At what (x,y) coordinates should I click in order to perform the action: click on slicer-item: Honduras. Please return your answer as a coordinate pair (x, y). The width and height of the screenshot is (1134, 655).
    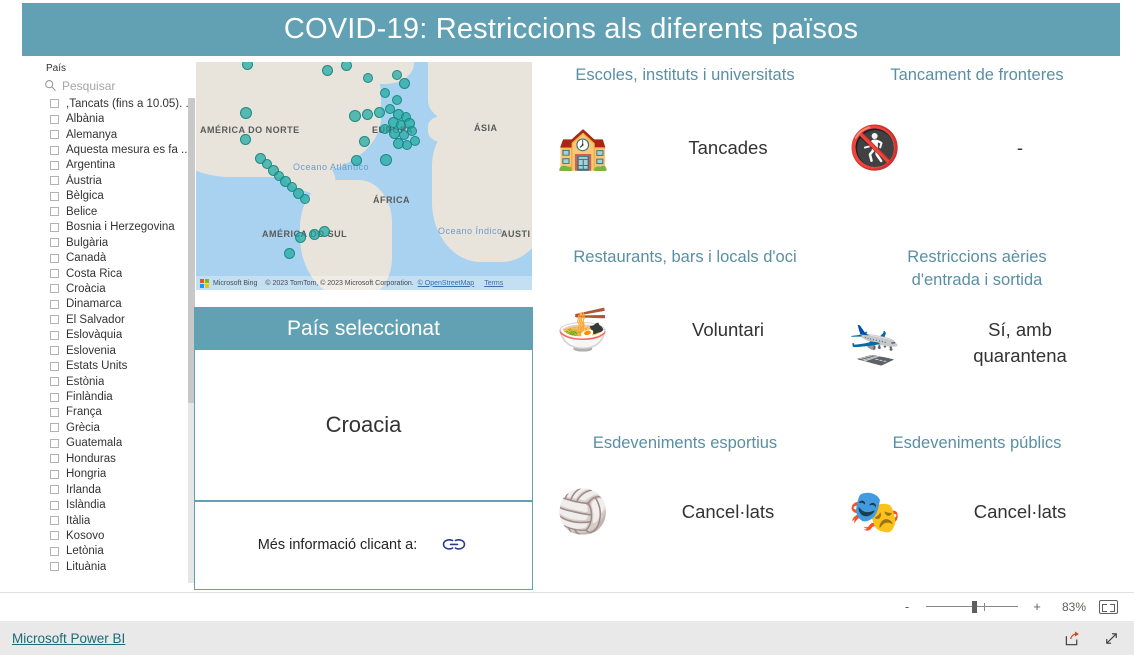
    Looking at the image, I should click on (118, 458).